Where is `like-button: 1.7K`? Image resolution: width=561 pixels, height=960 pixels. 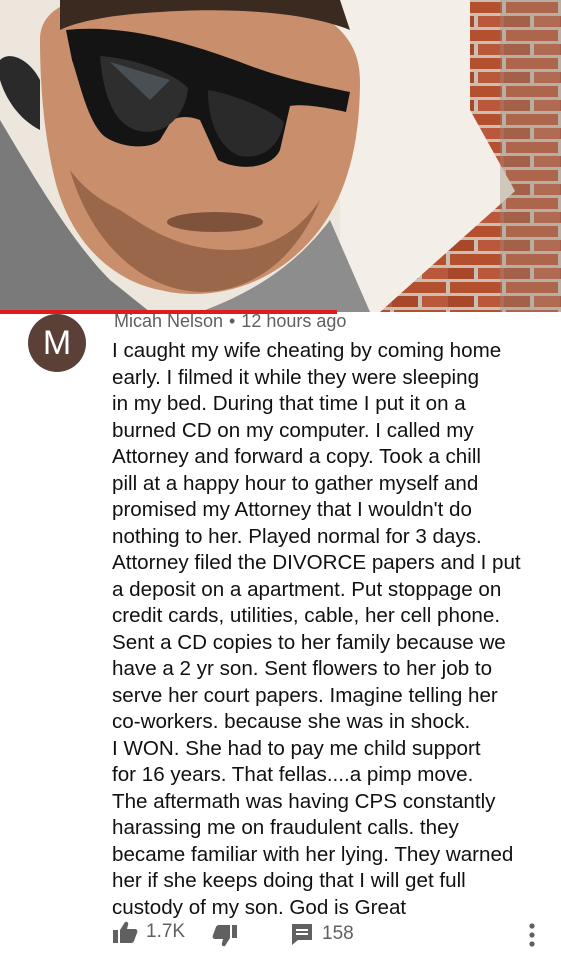 like-button: 1.7K is located at coordinates (148, 932).